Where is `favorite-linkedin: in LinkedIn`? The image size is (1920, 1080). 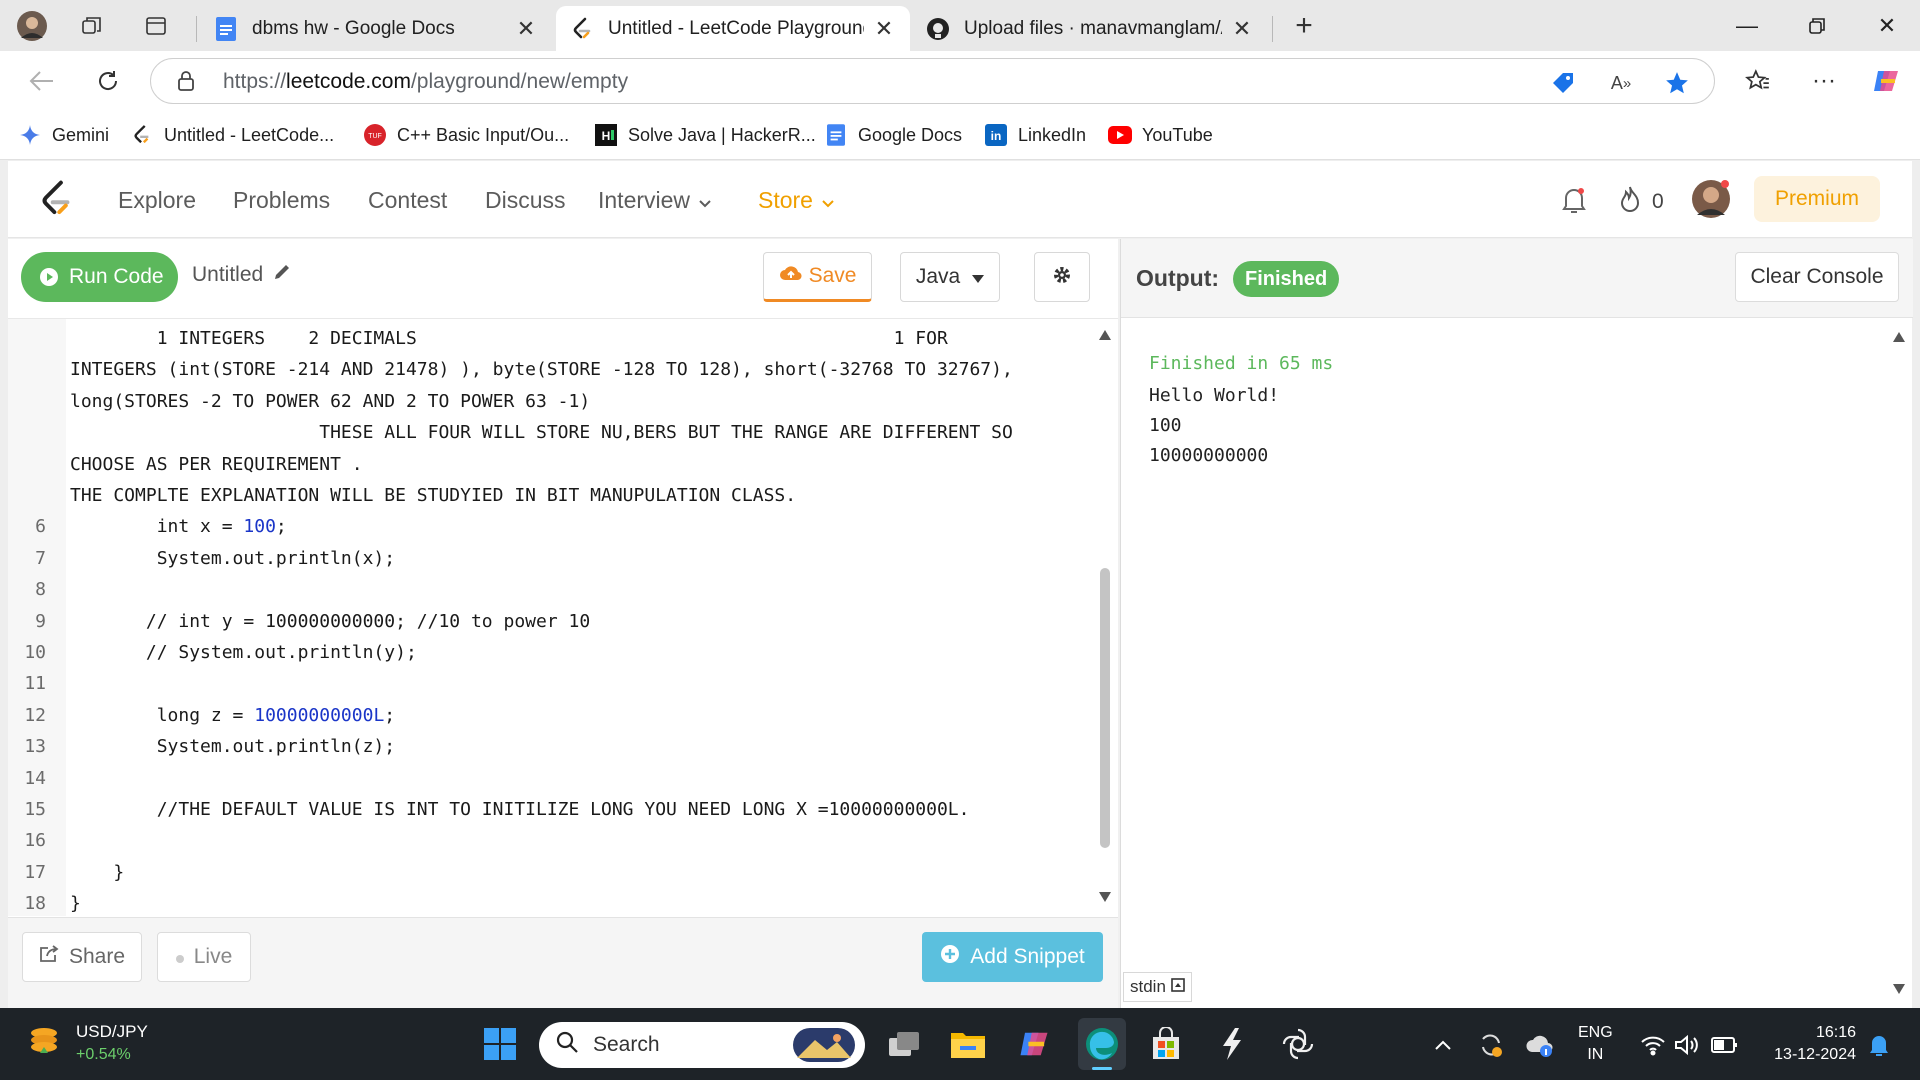 favorite-linkedin: in LinkedIn is located at coordinates (1035, 135).